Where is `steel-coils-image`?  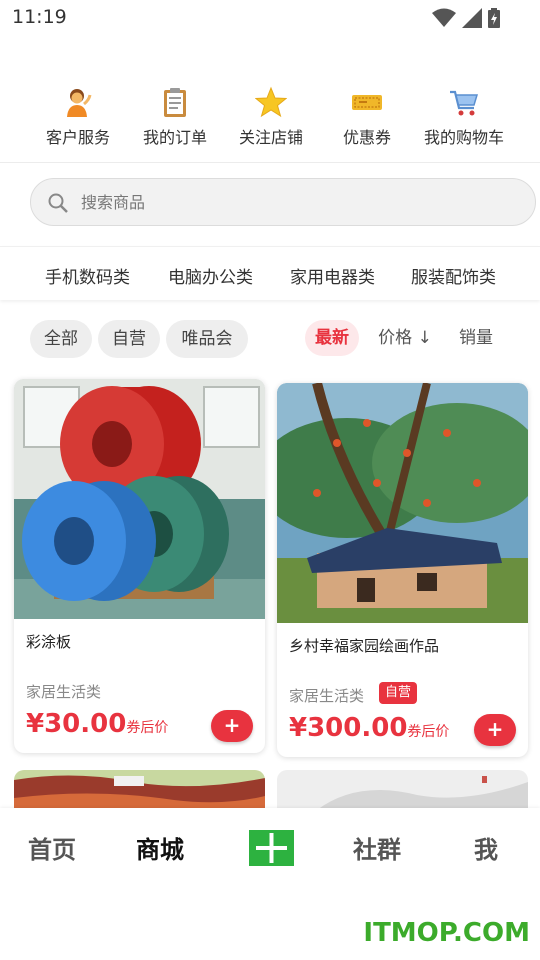 steel-coils-image is located at coordinates (139, 499).